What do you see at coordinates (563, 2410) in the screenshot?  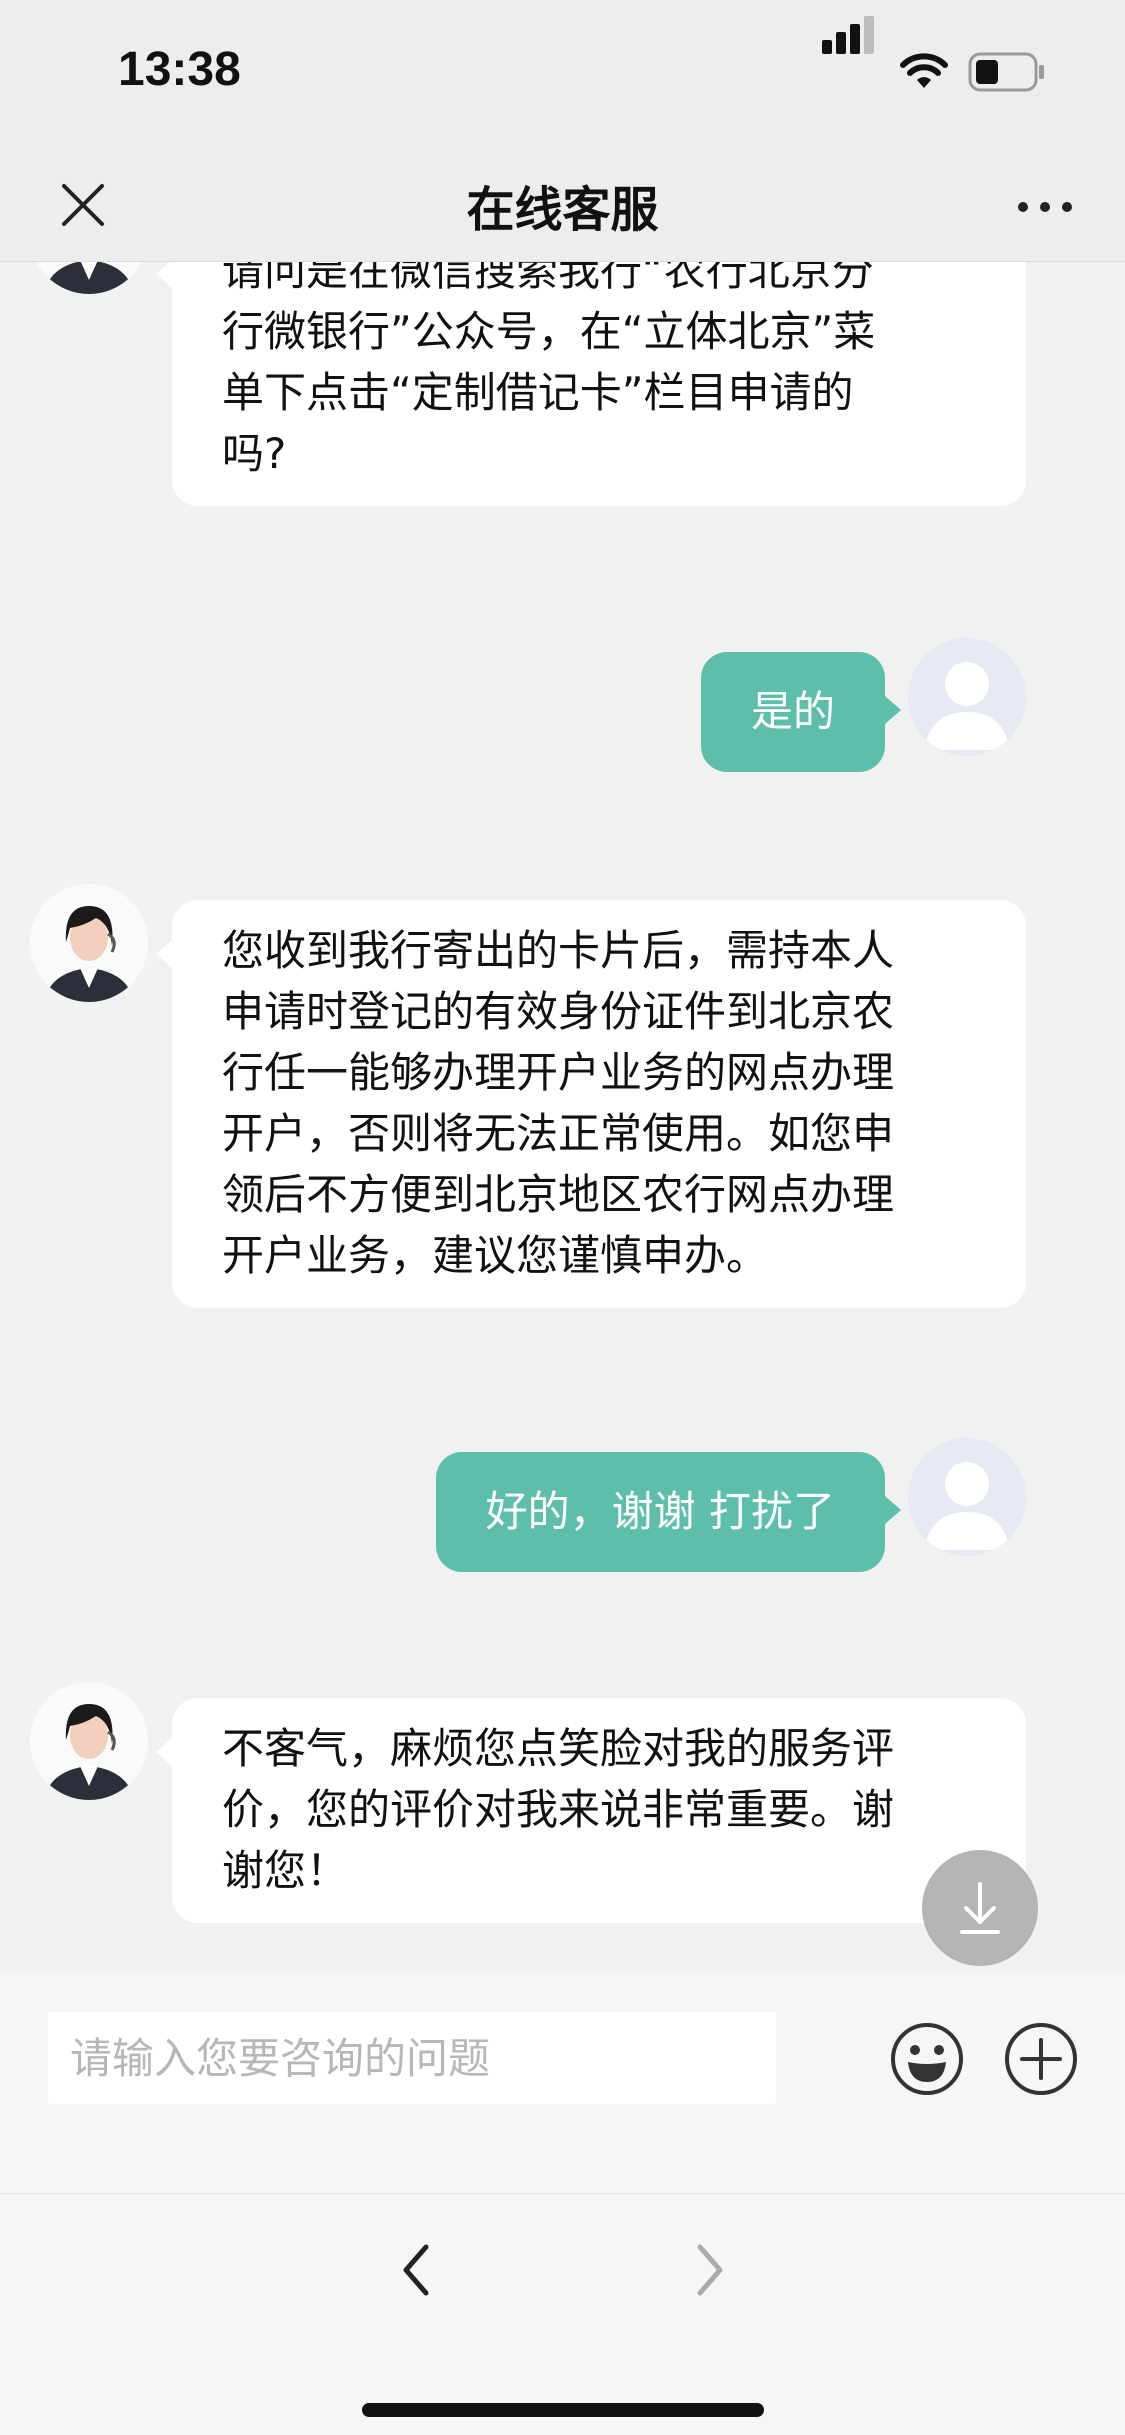 I see `home-indicator` at bounding box center [563, 2410].